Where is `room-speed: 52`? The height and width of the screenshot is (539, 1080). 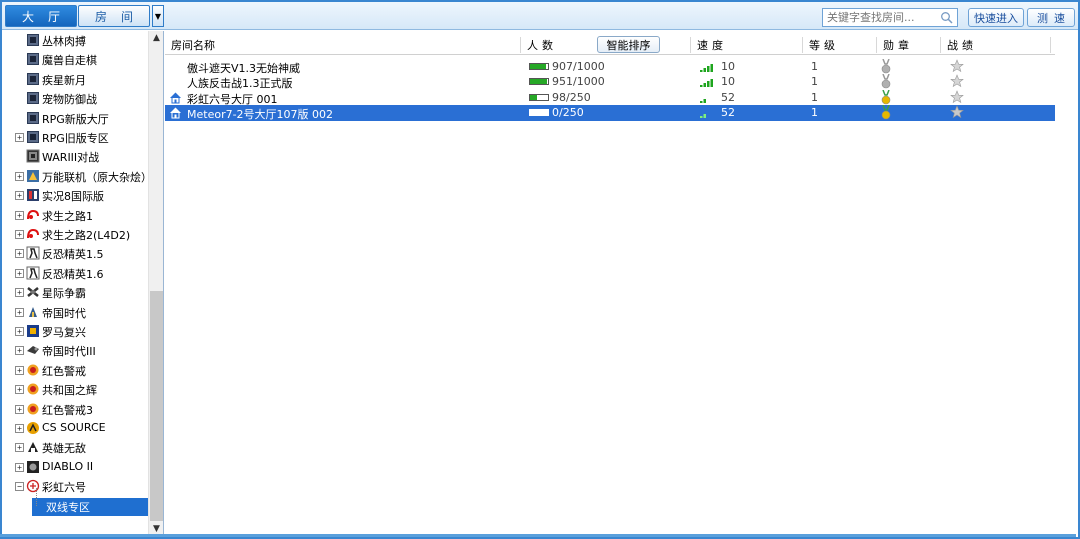 room-speed: 52 is located at coordinates (728, 97).